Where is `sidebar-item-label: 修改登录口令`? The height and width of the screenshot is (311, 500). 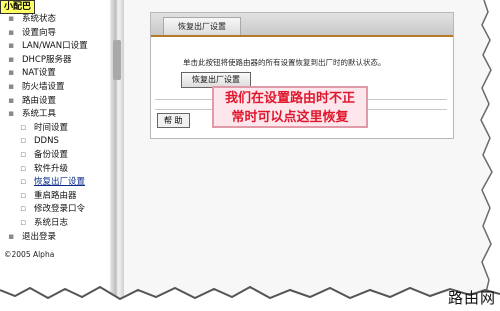
sidebar-item-label: 修改登录口令 is located at coordinates (60, 209).